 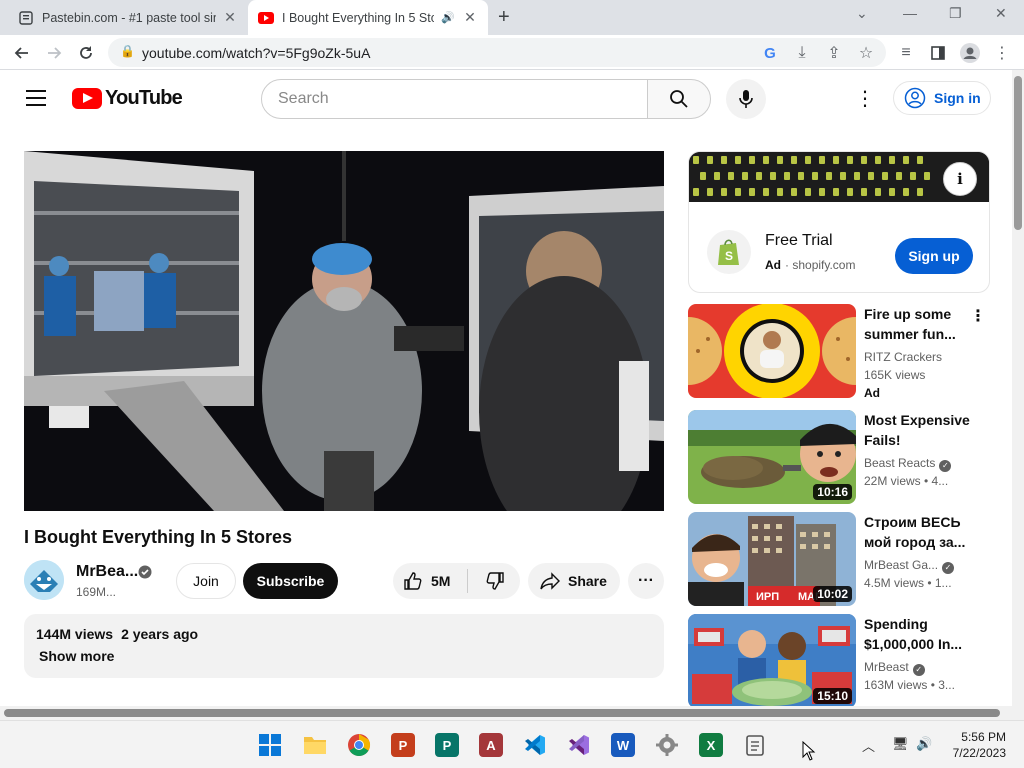 What do you see at coordinates (900, 744) in the screenshot?
I see `network-icon: 🖥` at bounding box center [900, 744].